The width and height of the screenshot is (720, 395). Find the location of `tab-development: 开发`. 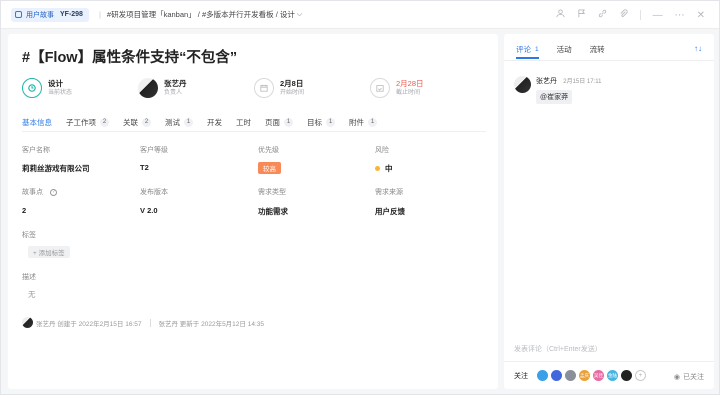

tab-development: 开发 is located at coordinates (214, 122).